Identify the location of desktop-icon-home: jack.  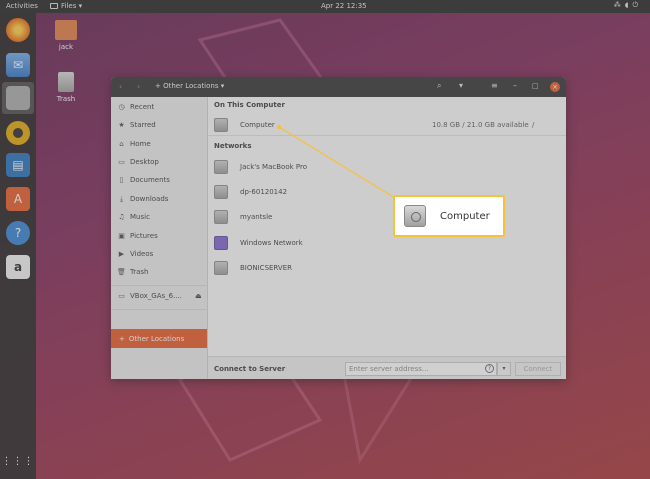
(66, 35).